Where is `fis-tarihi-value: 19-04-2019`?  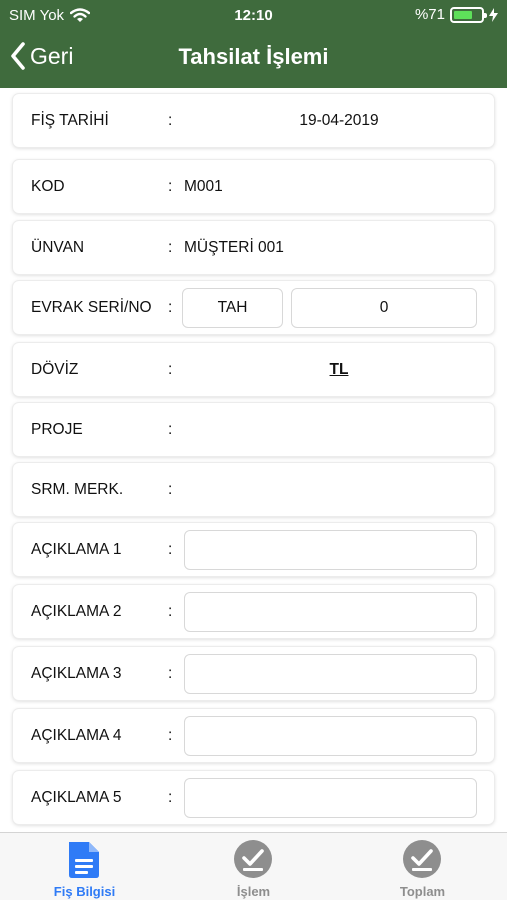
fis-tarihi-value: 19-04-2019 is located at coordinates (339, 120).